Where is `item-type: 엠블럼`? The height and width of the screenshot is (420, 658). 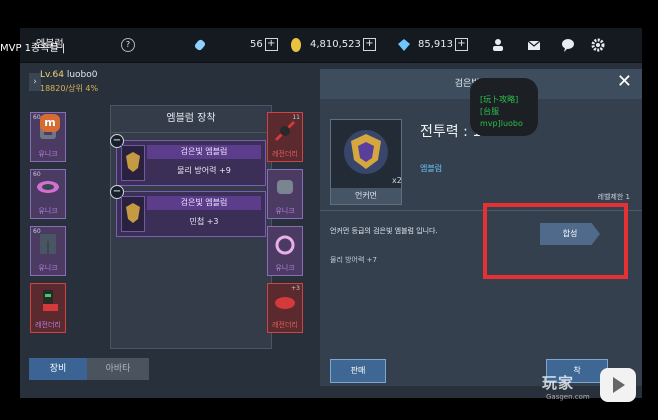
item-type: 엠블럼 is located at coordinates (431, 168).